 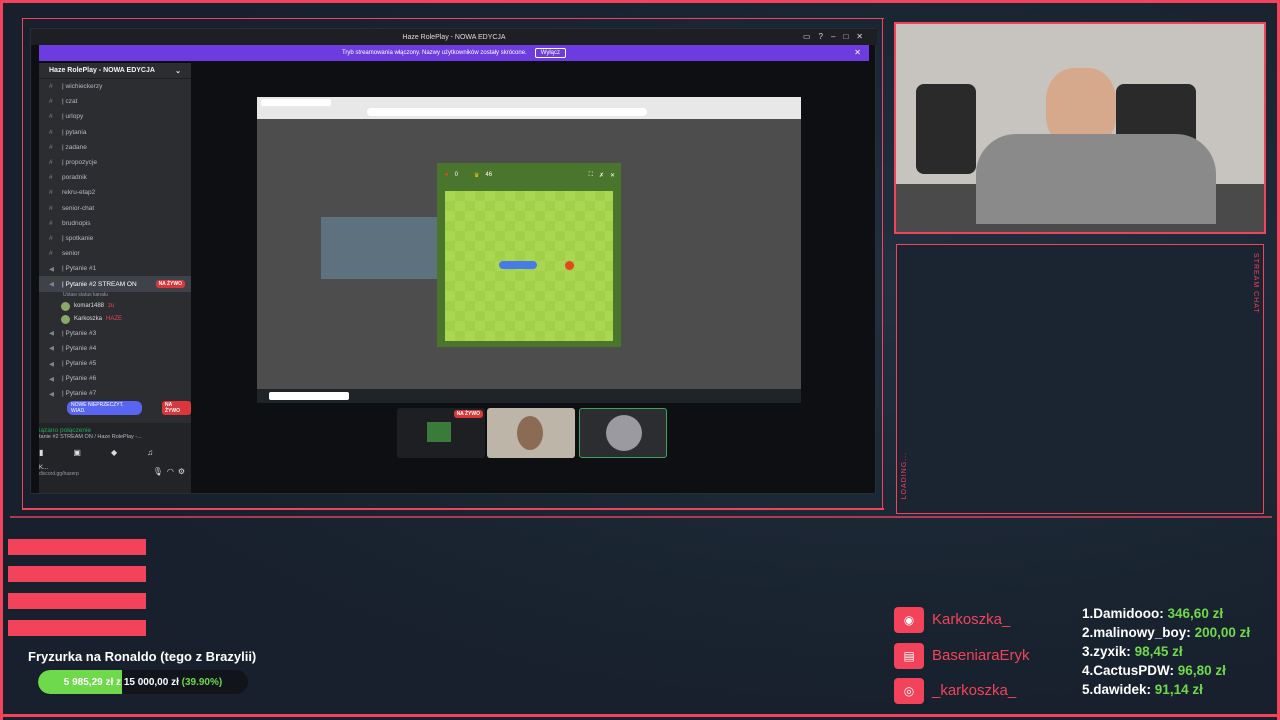 I want to click on channel-item: ◀ | Pytanie #7, so click(x=115, y=393).